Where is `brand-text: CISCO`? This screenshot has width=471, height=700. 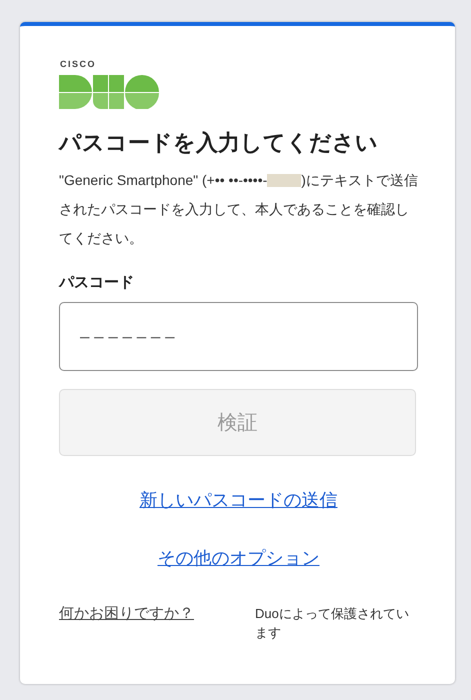
brand-text: CISCO is located at coordinates (78, 64).